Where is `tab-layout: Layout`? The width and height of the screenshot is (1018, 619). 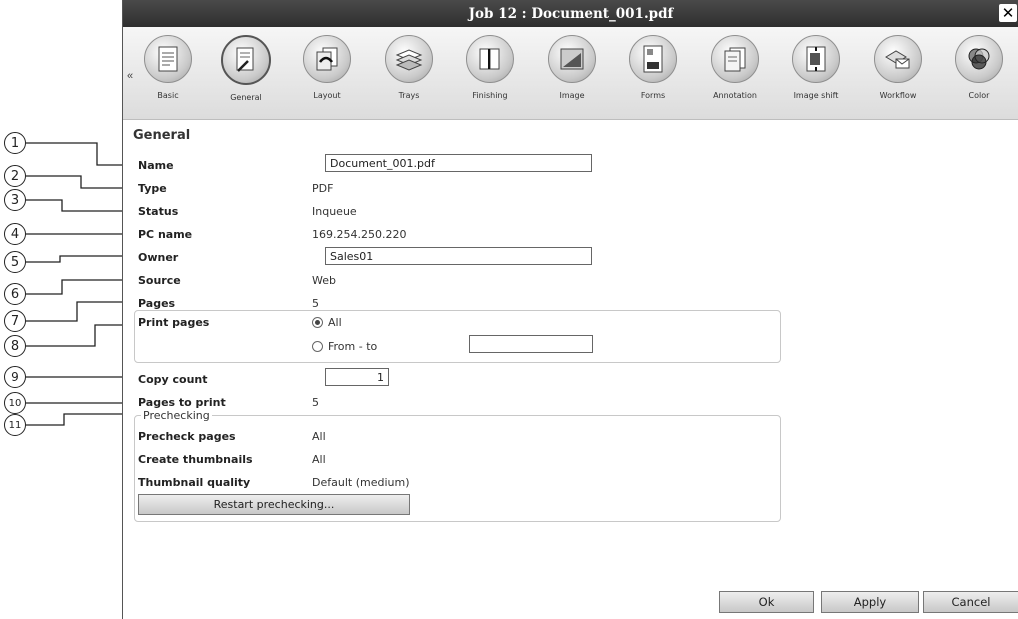 tab-layout: Layout is located at coordinates (327, 74).